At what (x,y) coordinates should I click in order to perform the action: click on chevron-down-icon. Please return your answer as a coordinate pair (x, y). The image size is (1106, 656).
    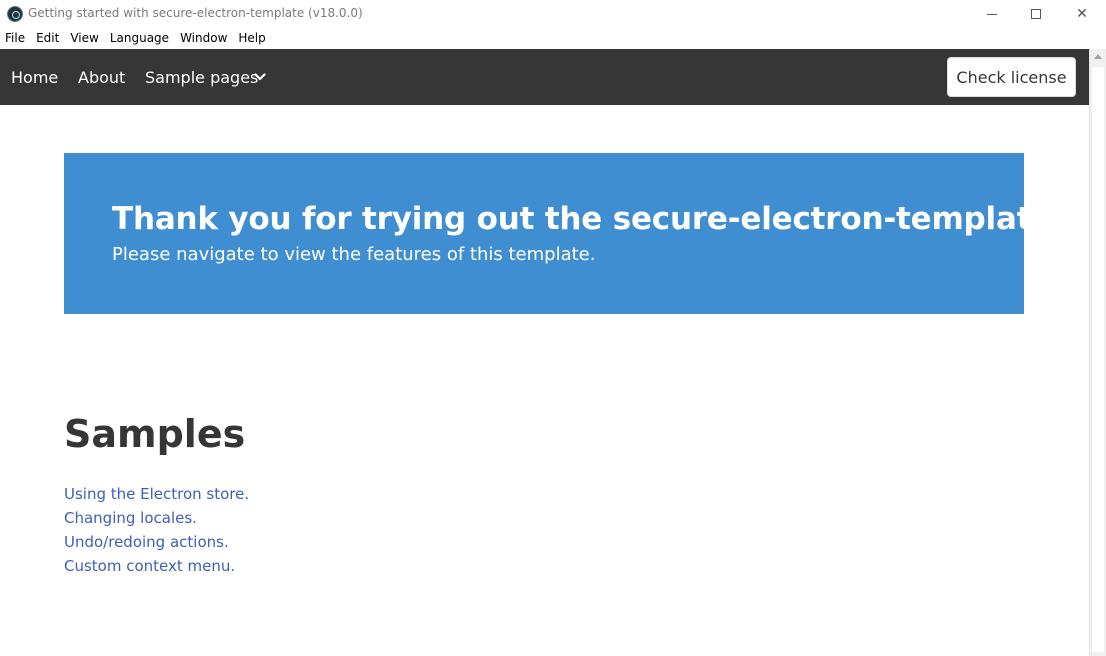
    Looking at the image, I should click on (260, 77).